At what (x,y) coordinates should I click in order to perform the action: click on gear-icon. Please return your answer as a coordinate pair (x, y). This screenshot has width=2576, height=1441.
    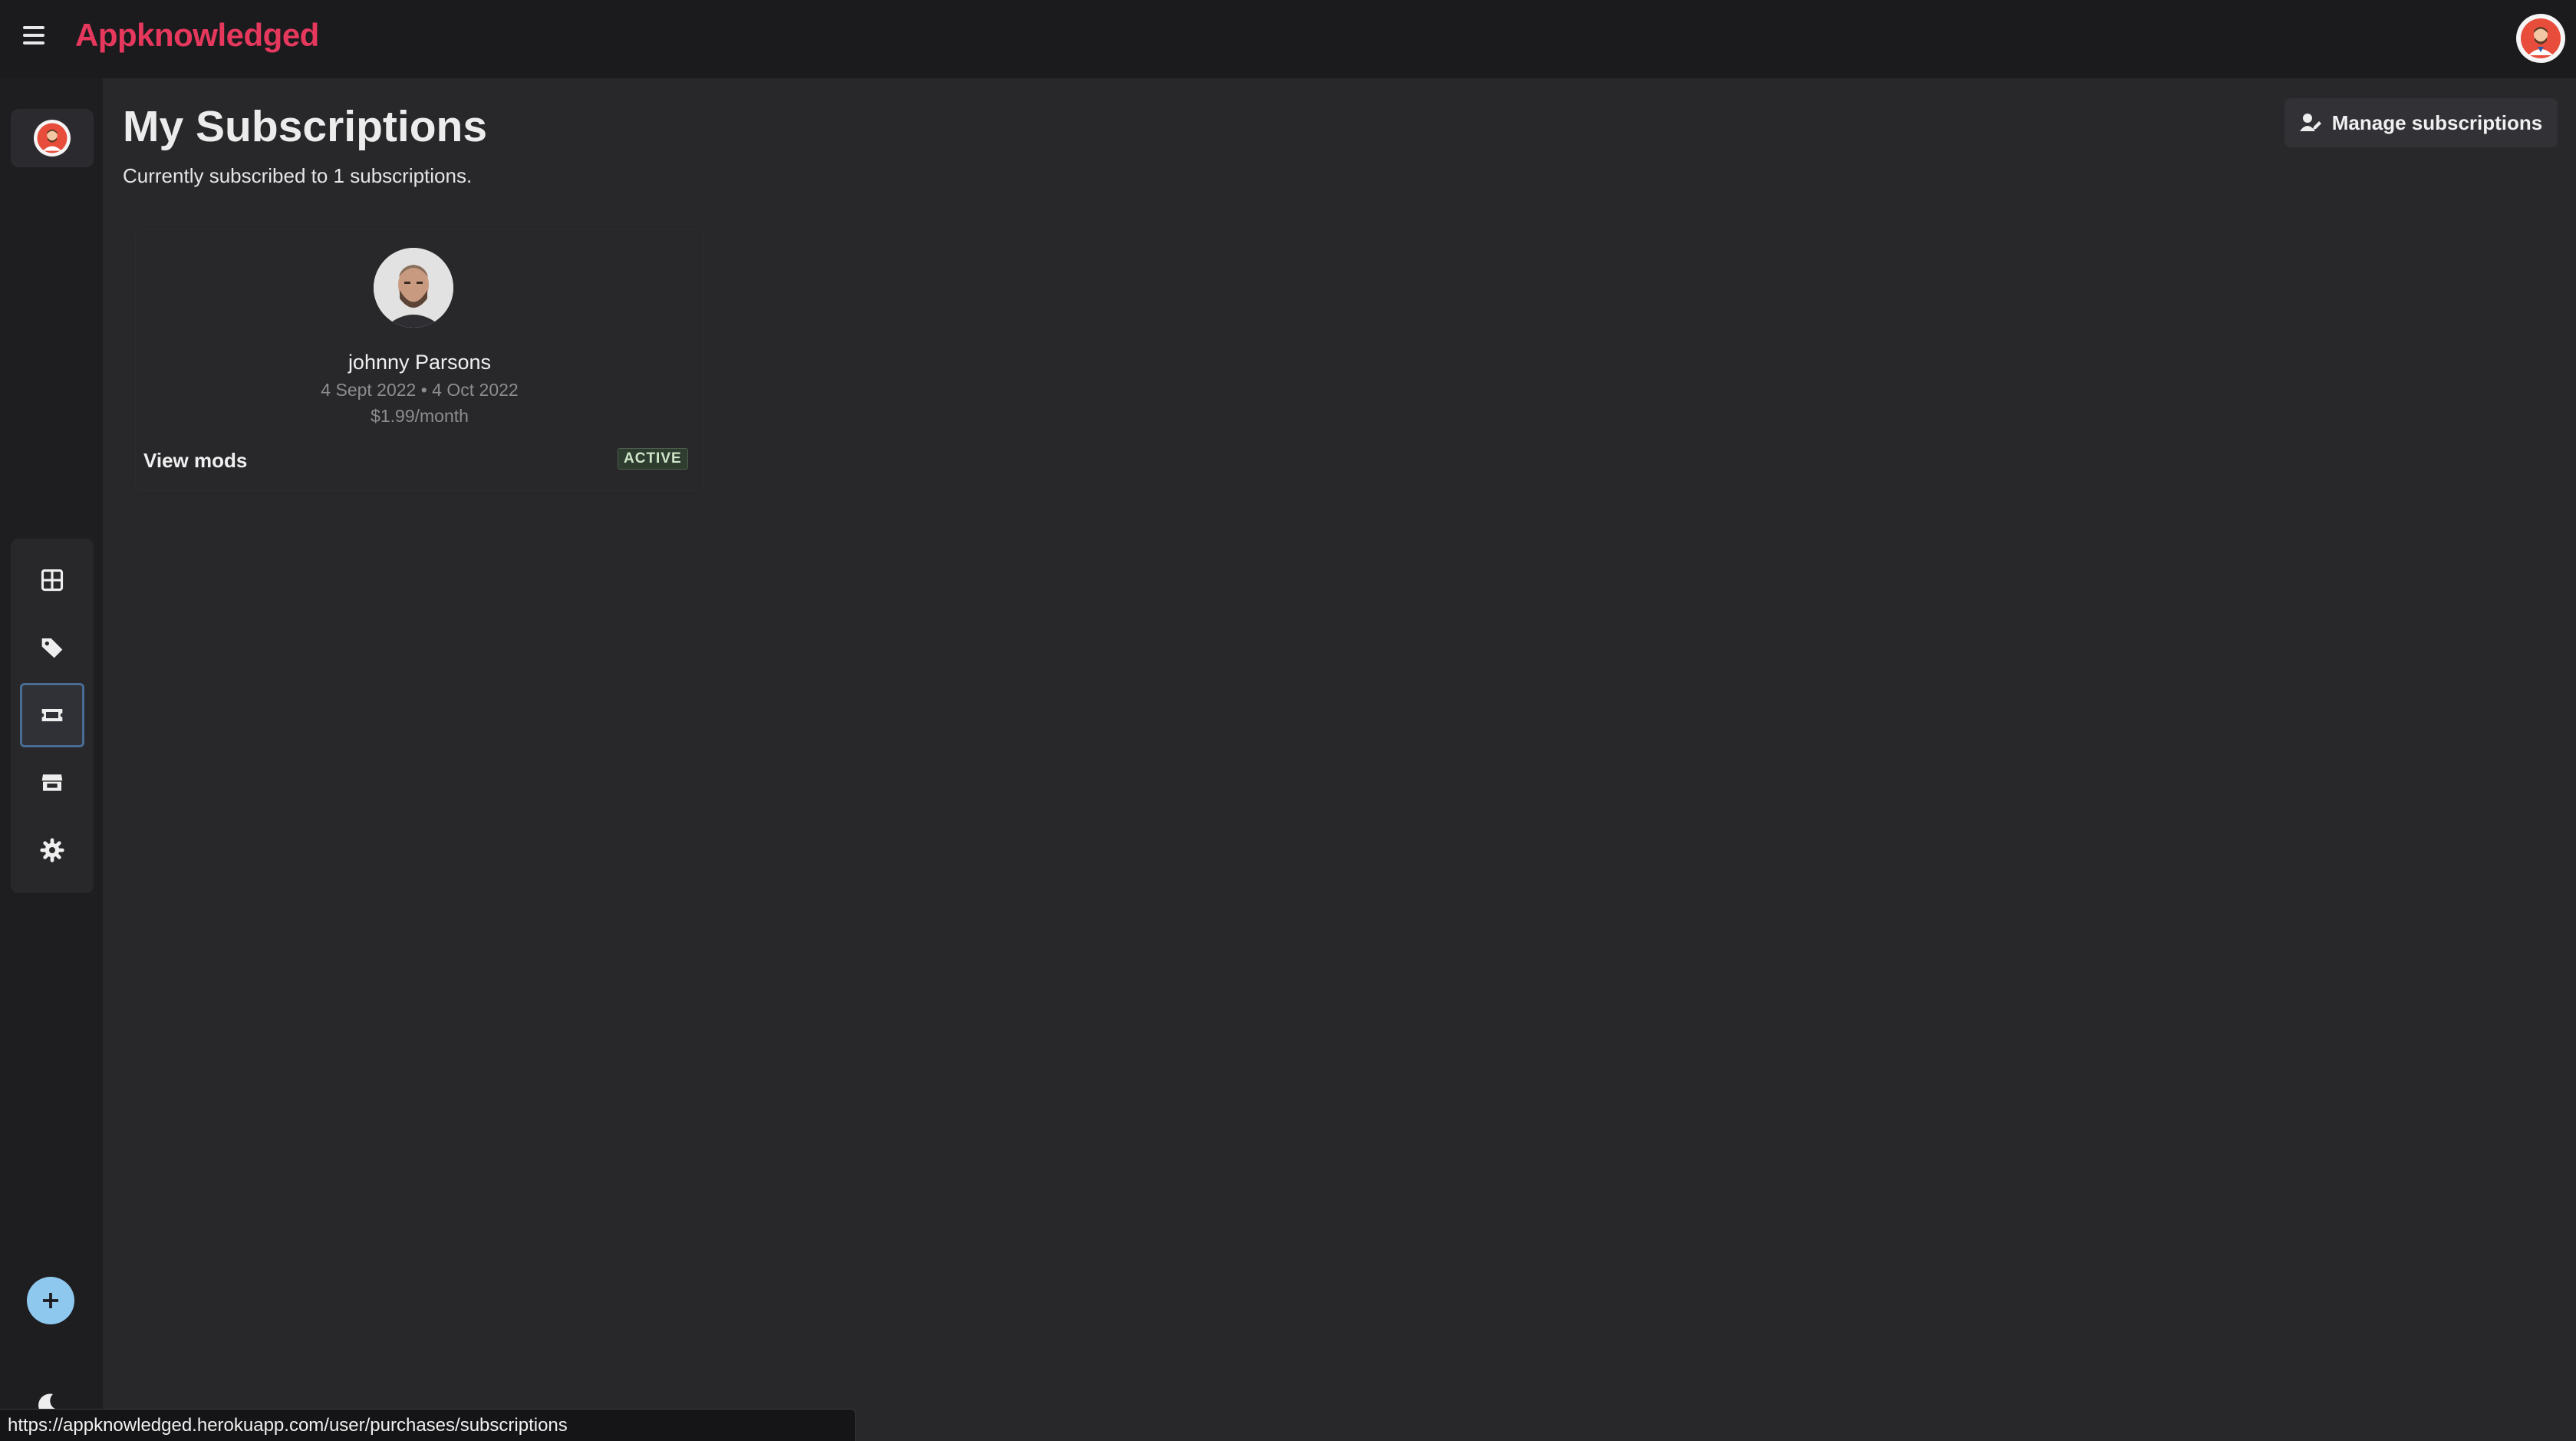
    Looking at the image, I should click on (52, 850).